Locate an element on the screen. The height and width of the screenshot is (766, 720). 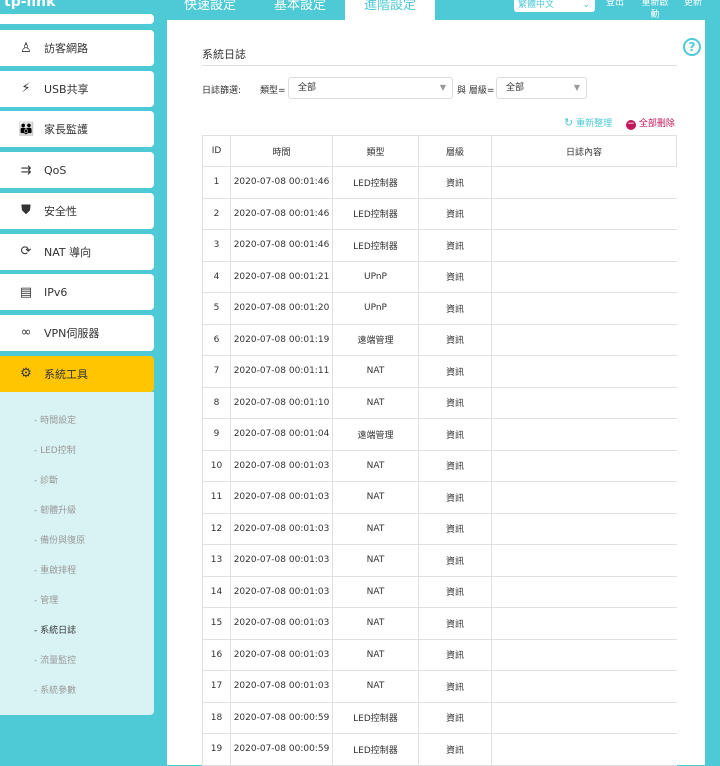
sidebar-item-label: 安全性 is located at coordinates (60, 211).